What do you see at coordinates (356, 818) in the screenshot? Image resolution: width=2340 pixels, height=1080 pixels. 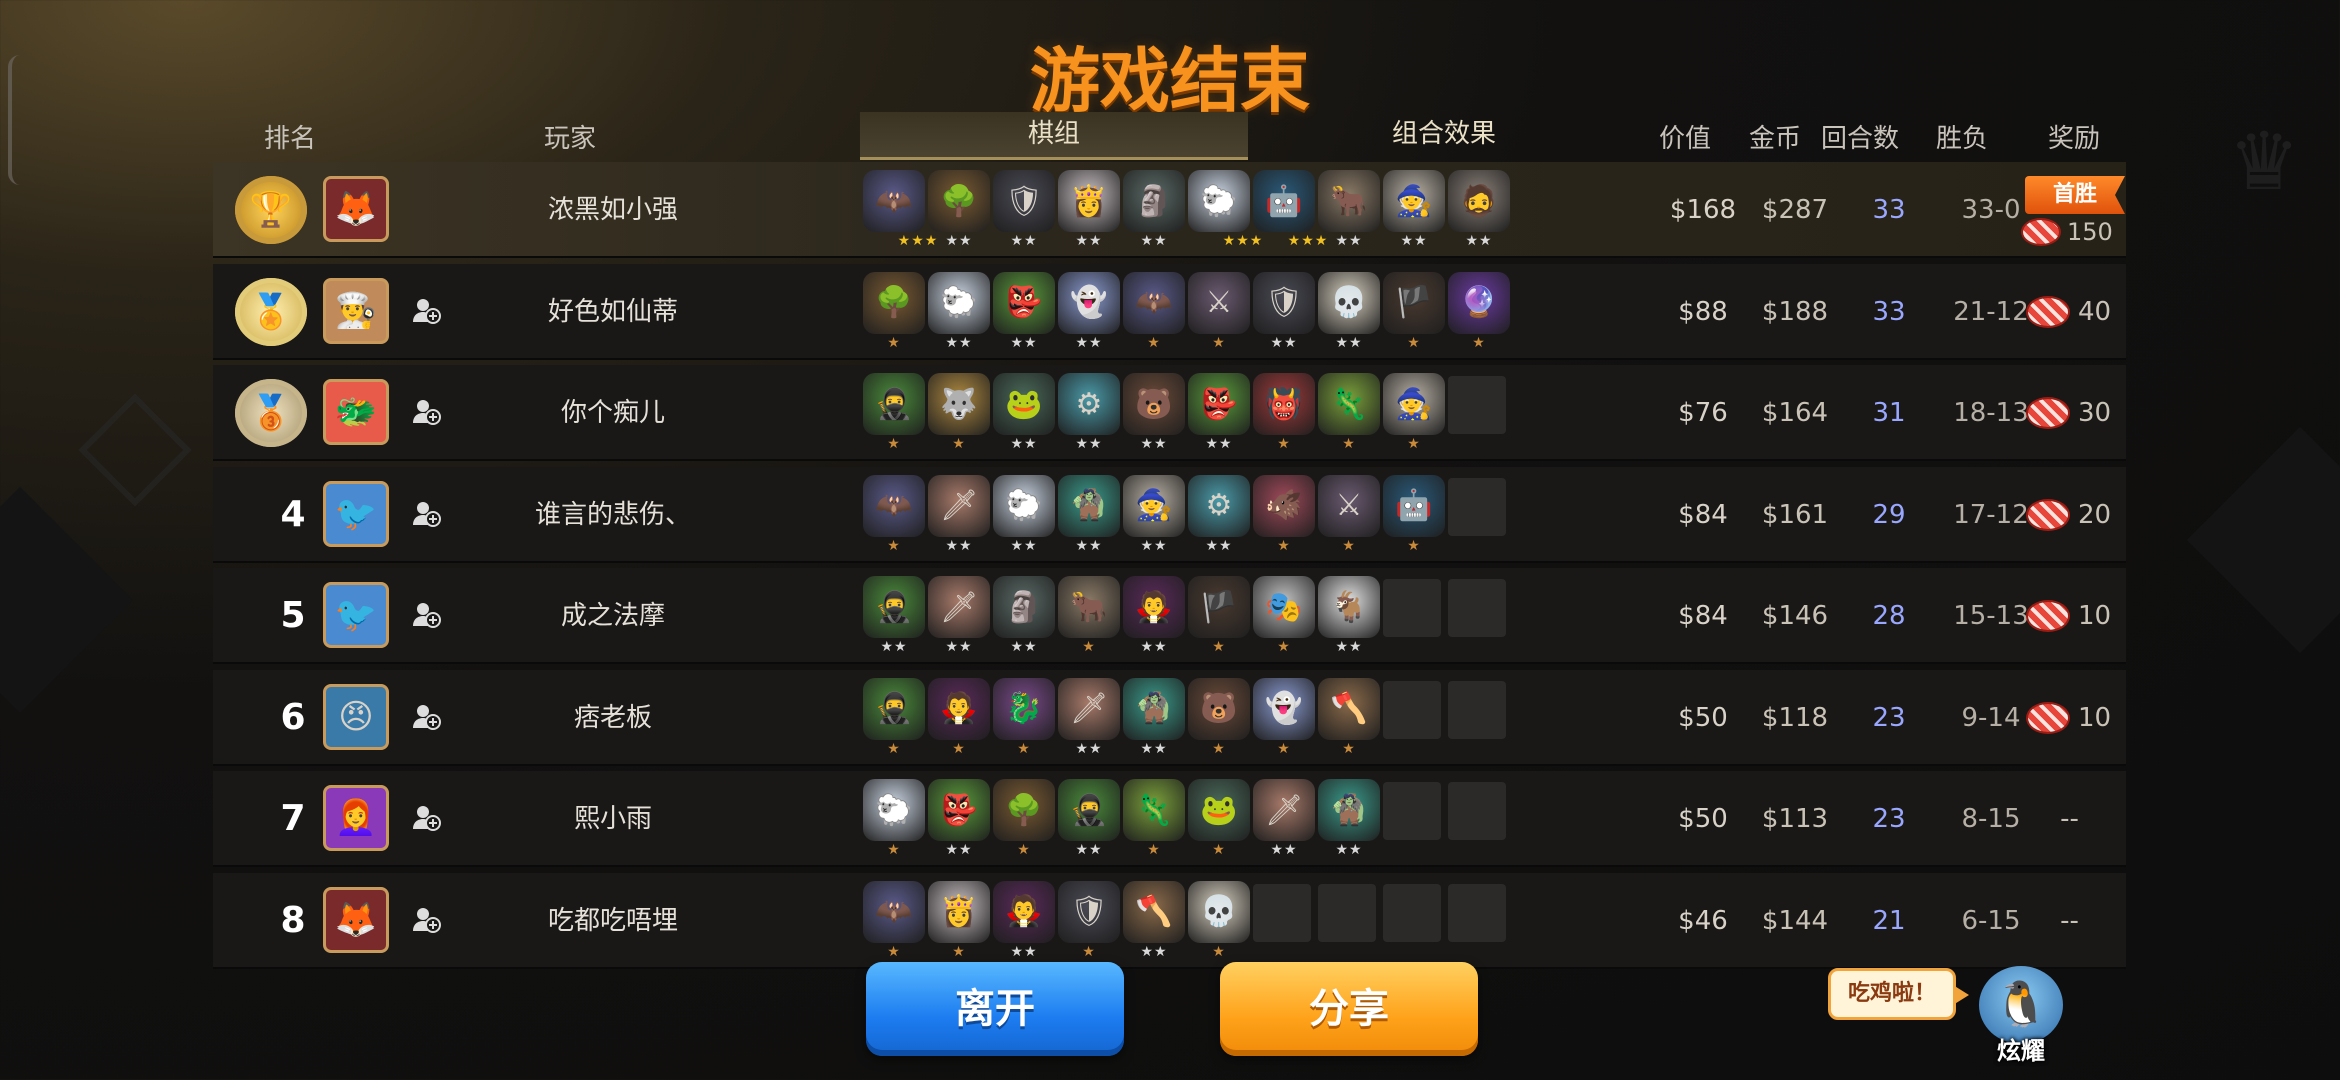 I see `player-avatar: 👩‍🦰` at bounding box center [356, 818].